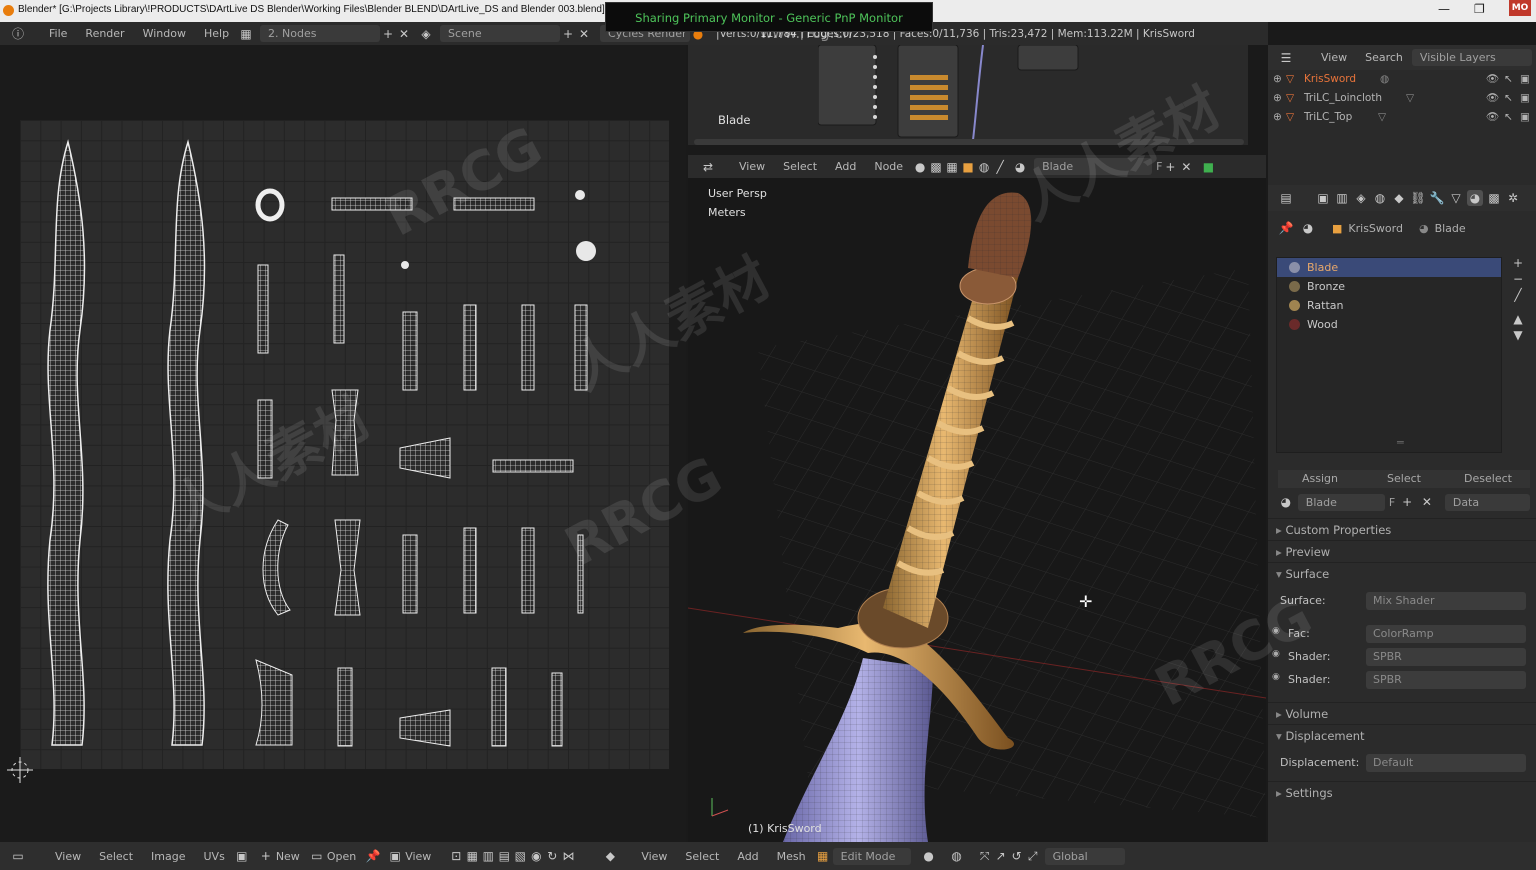  Describe the element at coordinates (568, 856) in the screenshot. I see `snap-icon: ⋈` at that location.